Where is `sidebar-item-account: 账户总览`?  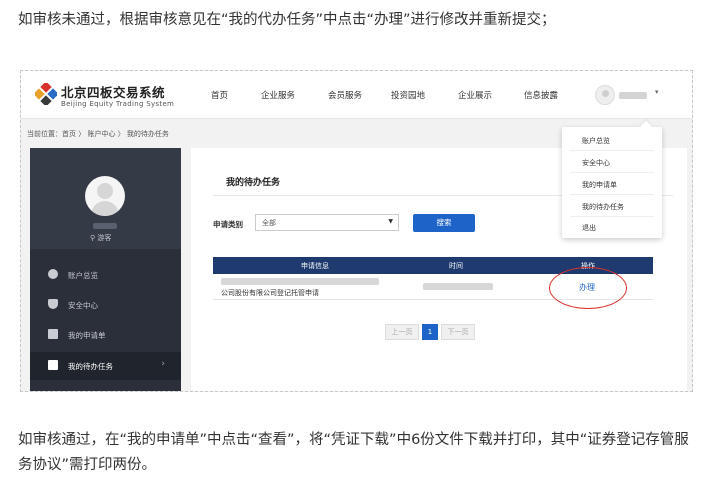 sidebar-item-account: 账户总览 is located at coordinates (105, 275).